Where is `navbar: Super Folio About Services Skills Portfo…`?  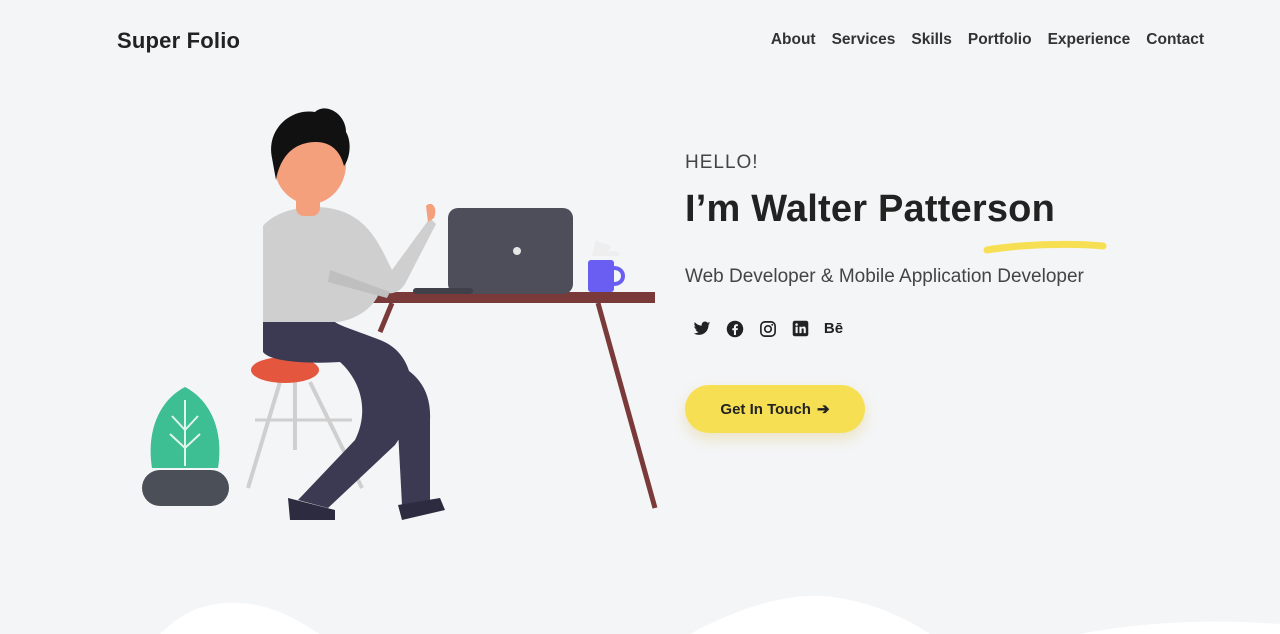
navbar: Super Folio About Services Skills Portfo… is located at coordinates (640, 40).